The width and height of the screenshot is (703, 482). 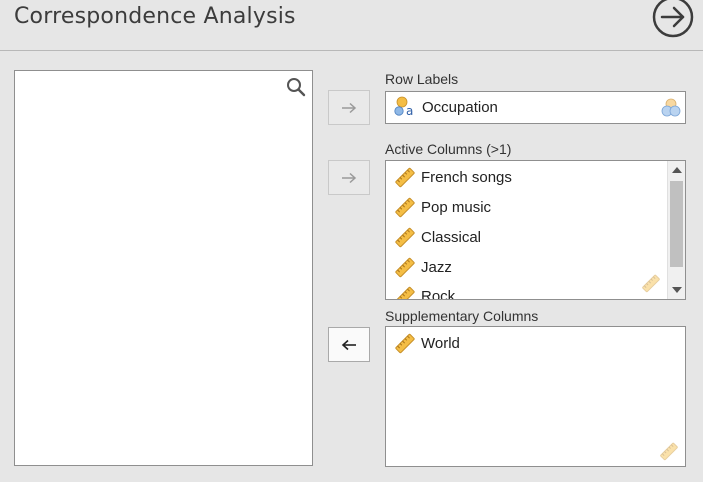 I want to click on scrollbar-thumb, so click(x=676, y=224).